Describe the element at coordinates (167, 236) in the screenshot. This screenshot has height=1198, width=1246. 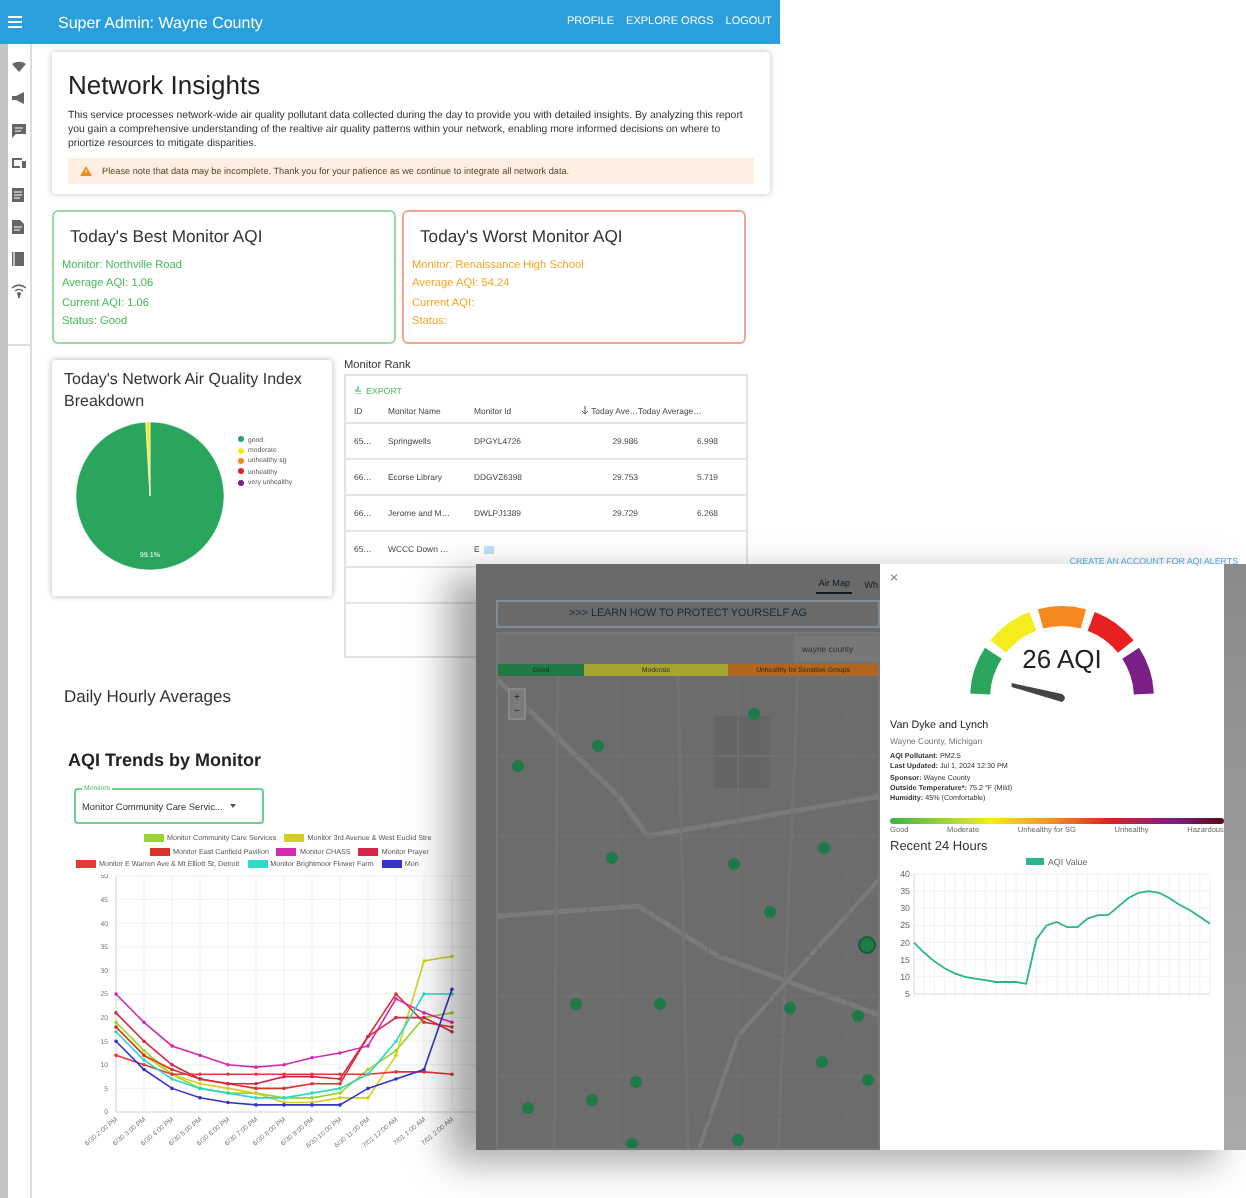
I see `card-title: Today's Best Monitor AQI` at that location.